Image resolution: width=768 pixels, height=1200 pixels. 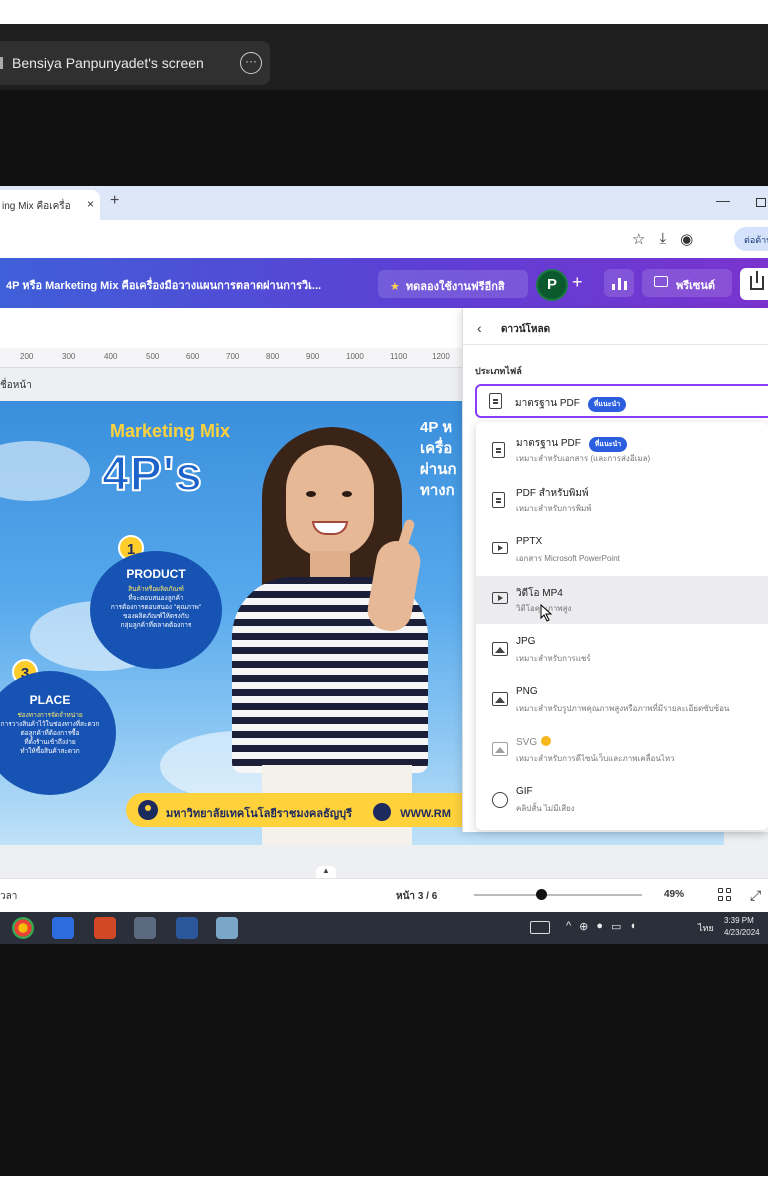 What do you see at coordinates (437, 490) in the screenshot?
I see `heading-line: ทางก` at bounding box center [437, 490].